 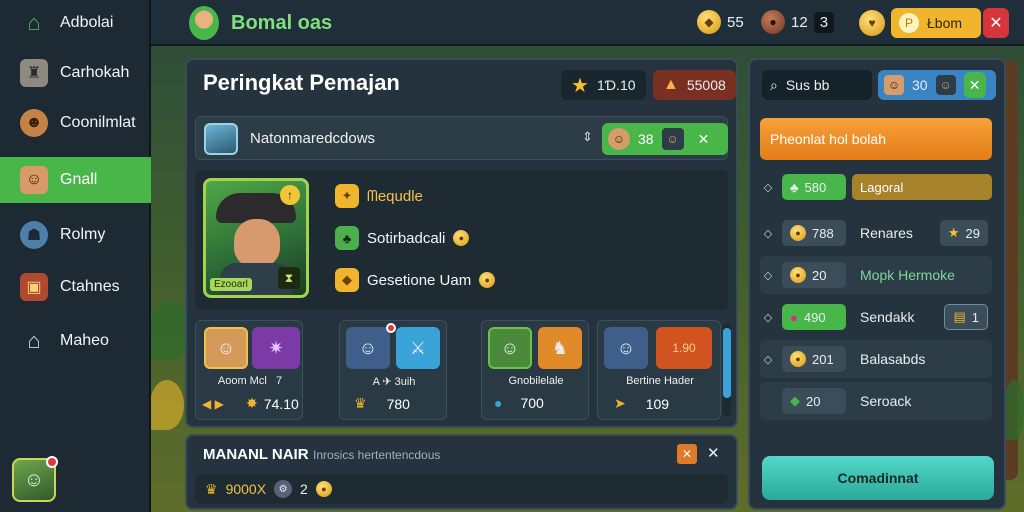 I want to click on ore-count-badge: 3, so click(x=824, y=22).